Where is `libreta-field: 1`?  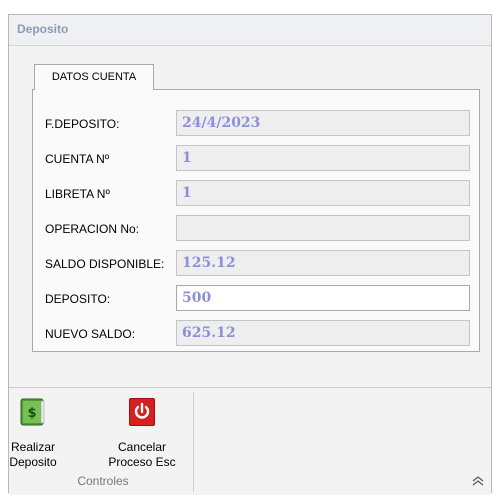
libreta-field: 1 is located at coordinates (323, 193).